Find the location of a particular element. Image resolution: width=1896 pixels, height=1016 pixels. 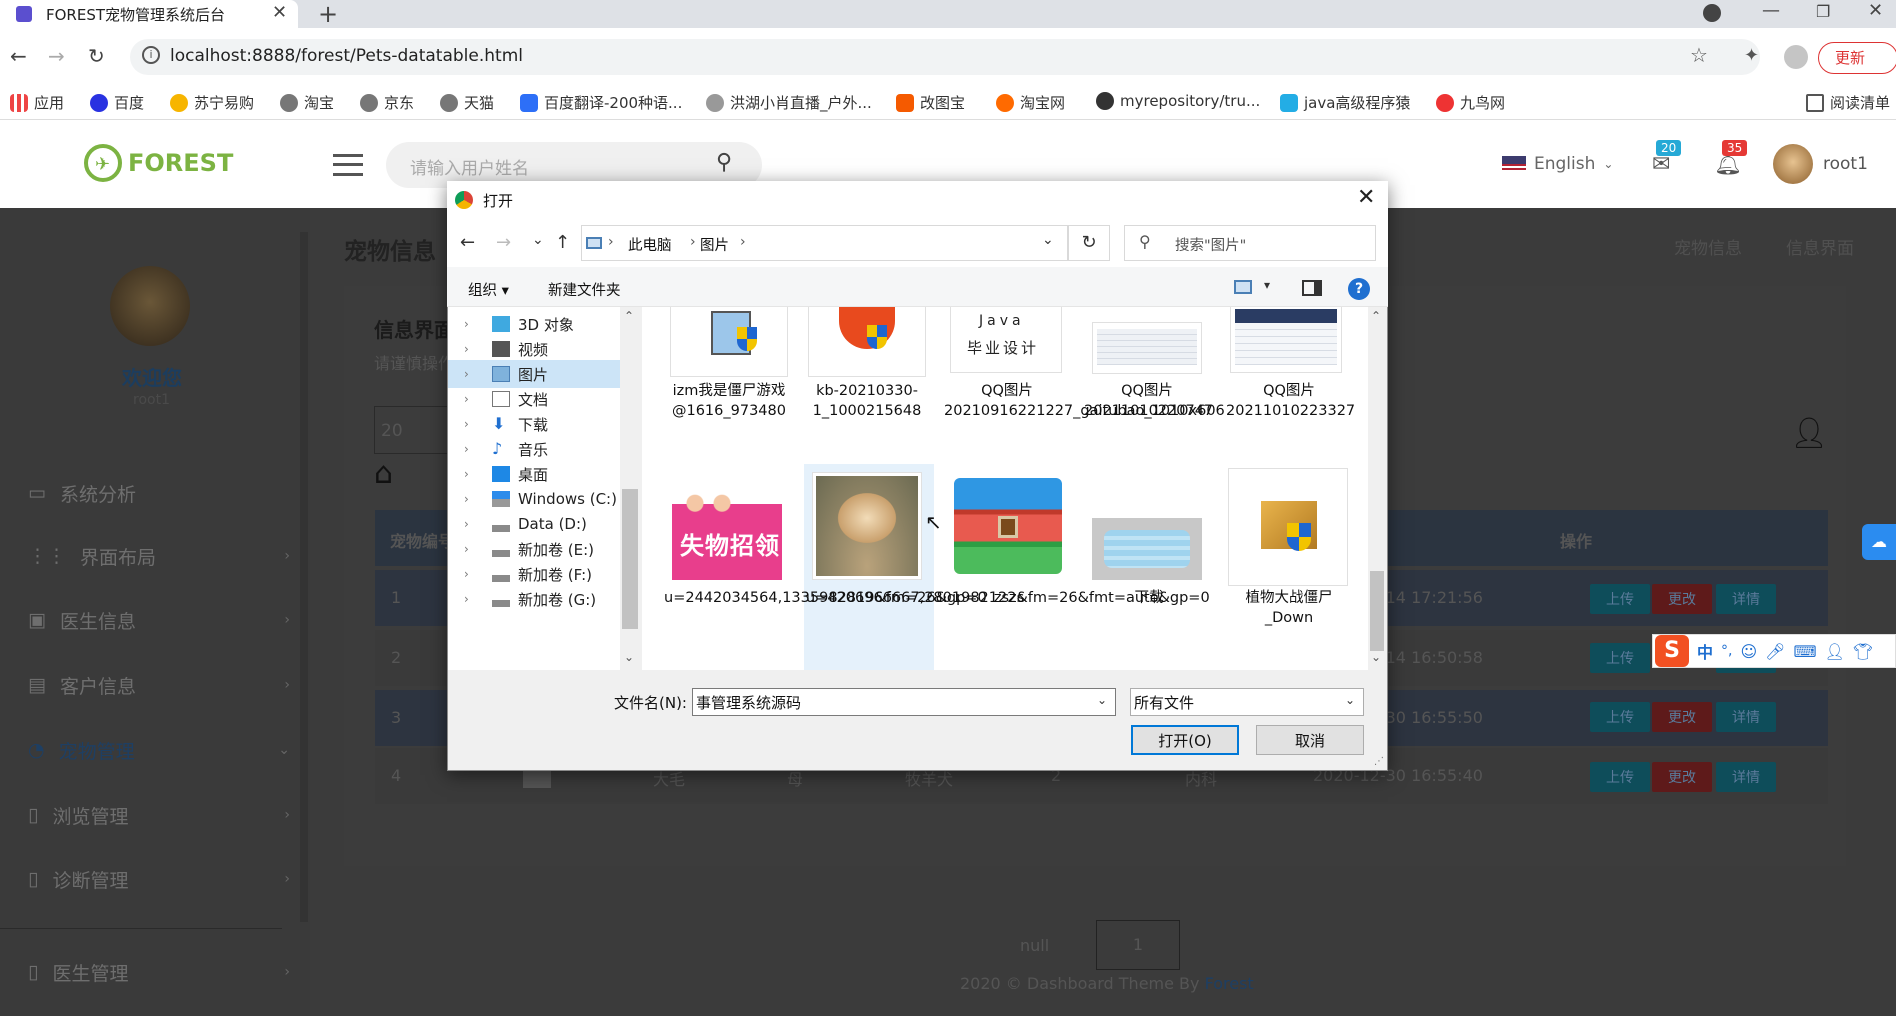

file-name: 下载 is located at coordinates (1149, 598).